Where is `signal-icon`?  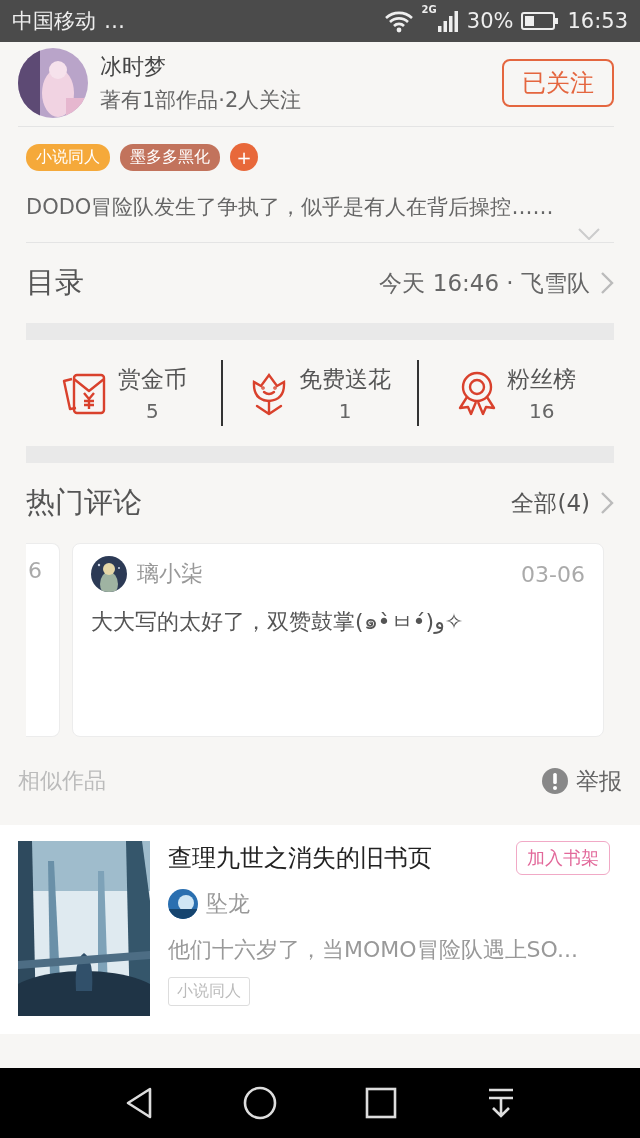 signal-icon is located at coordinates (447, 21).